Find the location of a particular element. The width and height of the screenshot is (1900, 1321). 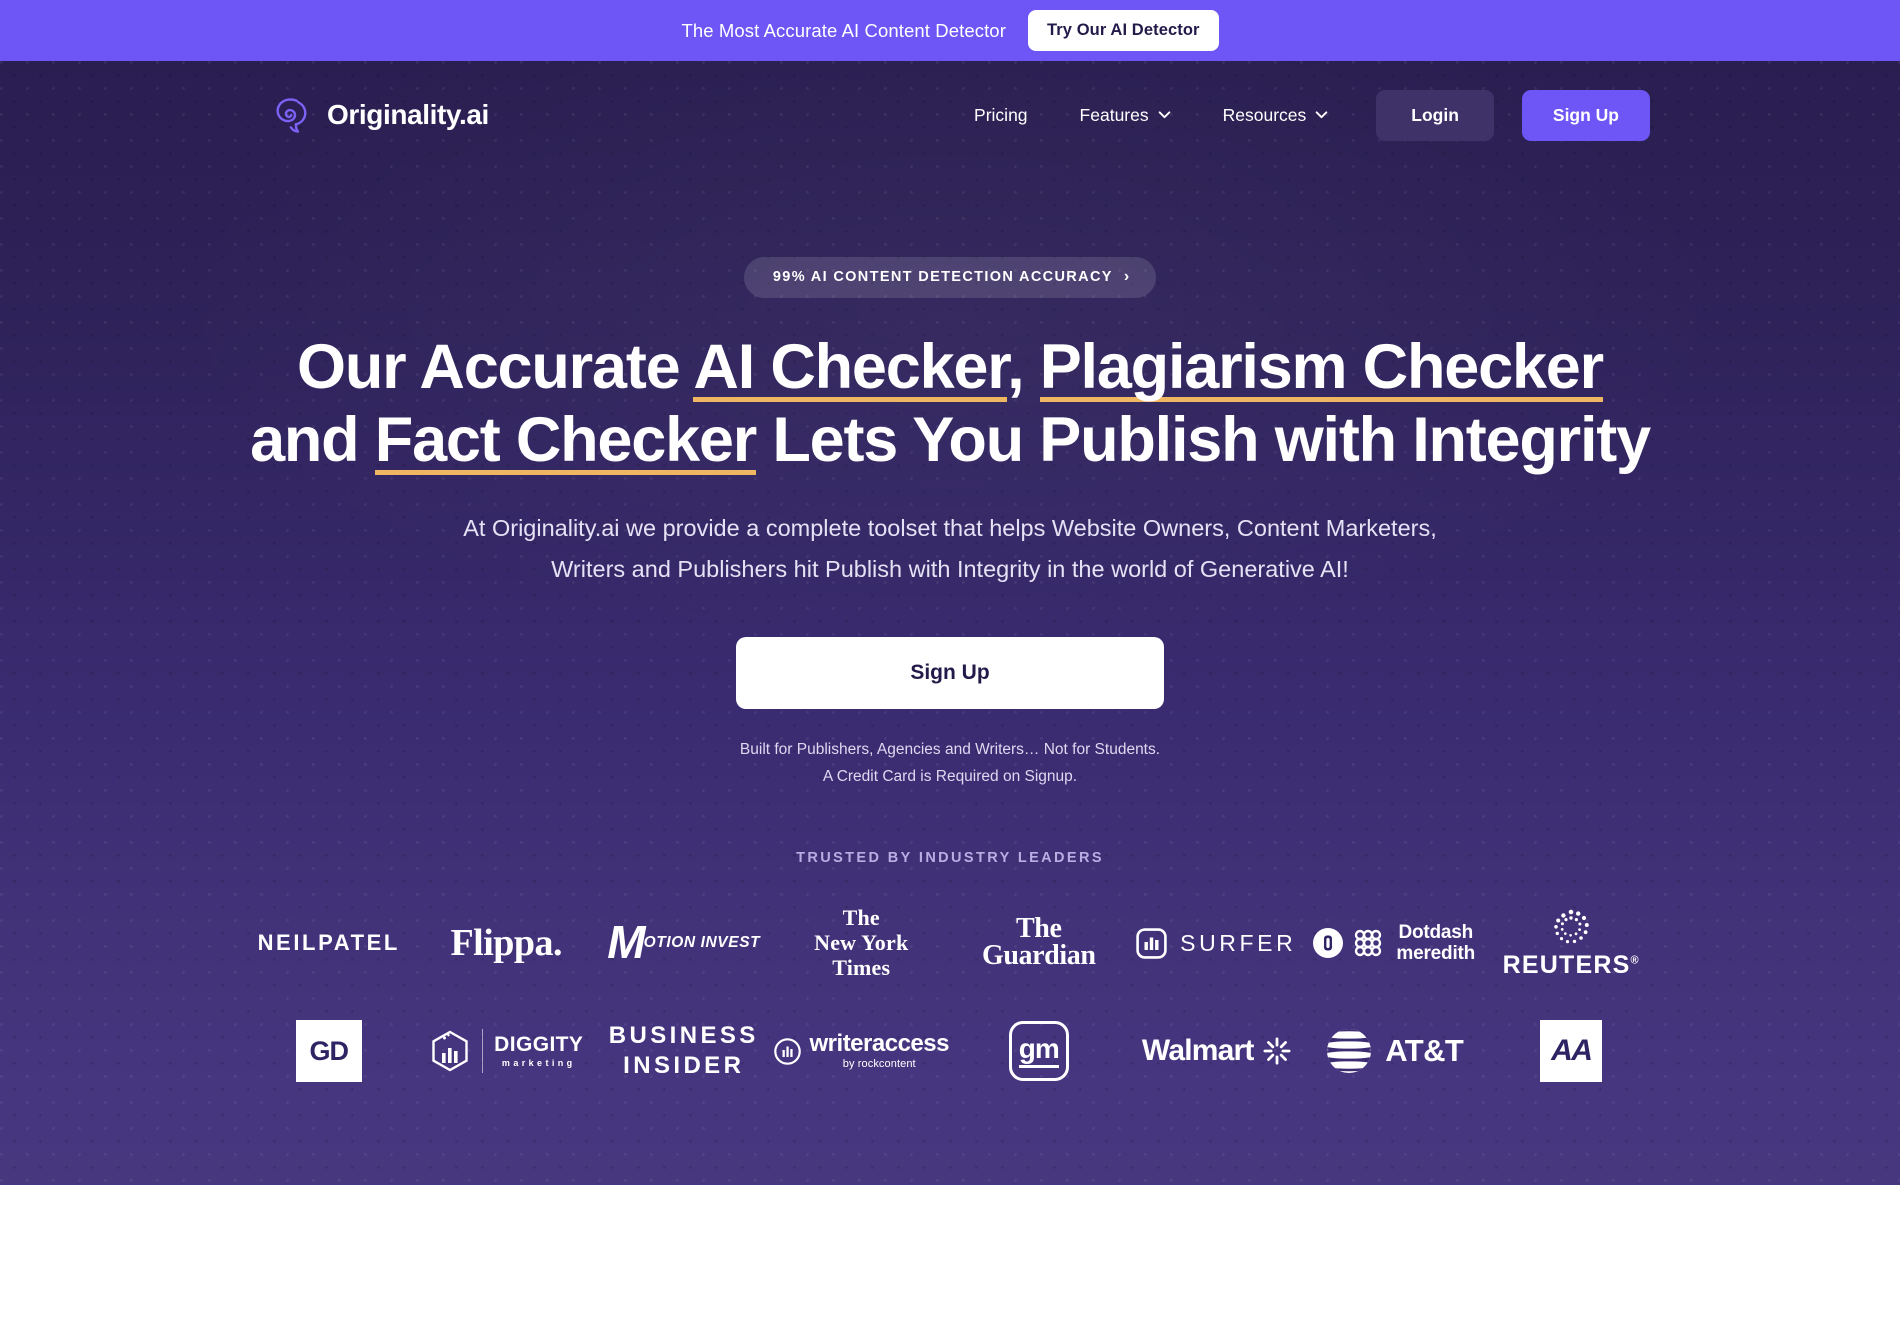

nav-item-pricing: Pricing is located at coordinates (1001, 115).